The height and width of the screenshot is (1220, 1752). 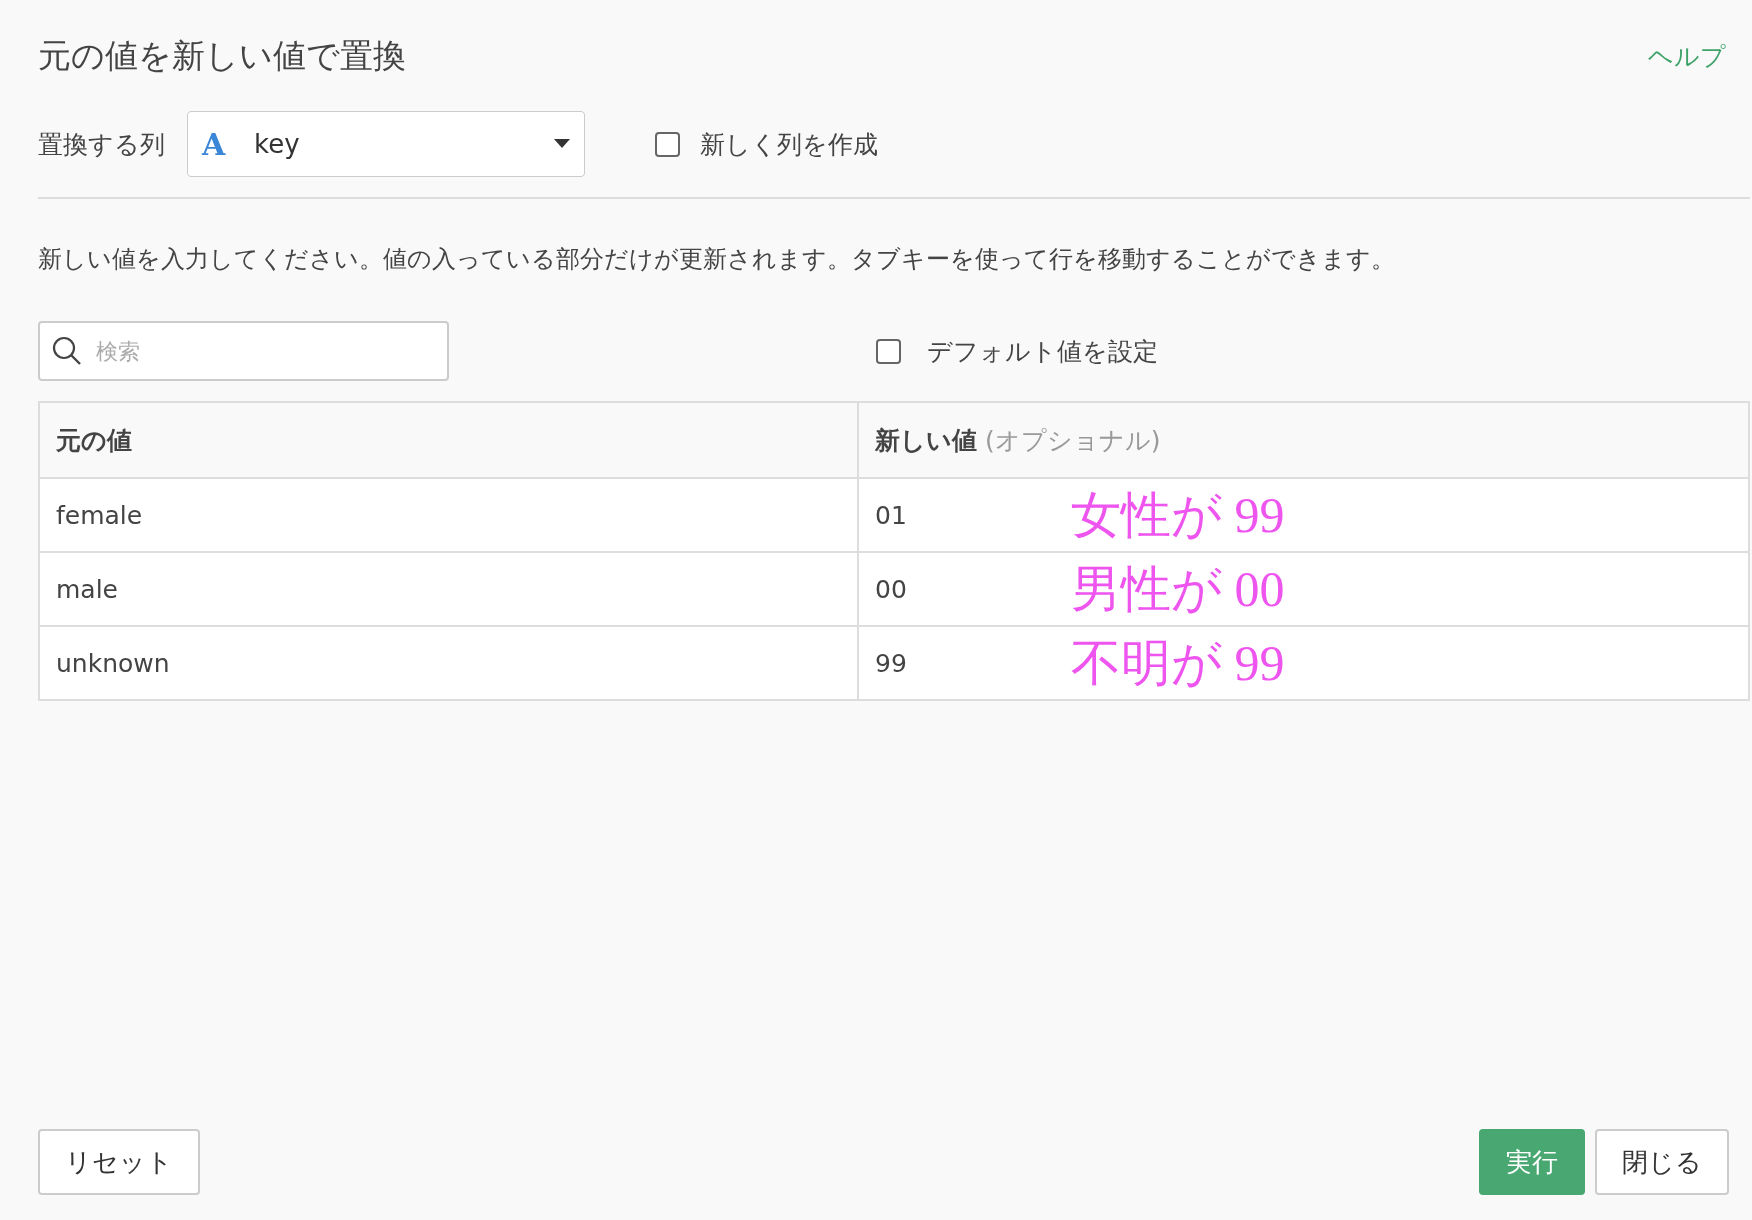 What do you see at coordinates (243, 351) in the screenshot?
I see `search-field: 検索` at bounding box center [243, 351].